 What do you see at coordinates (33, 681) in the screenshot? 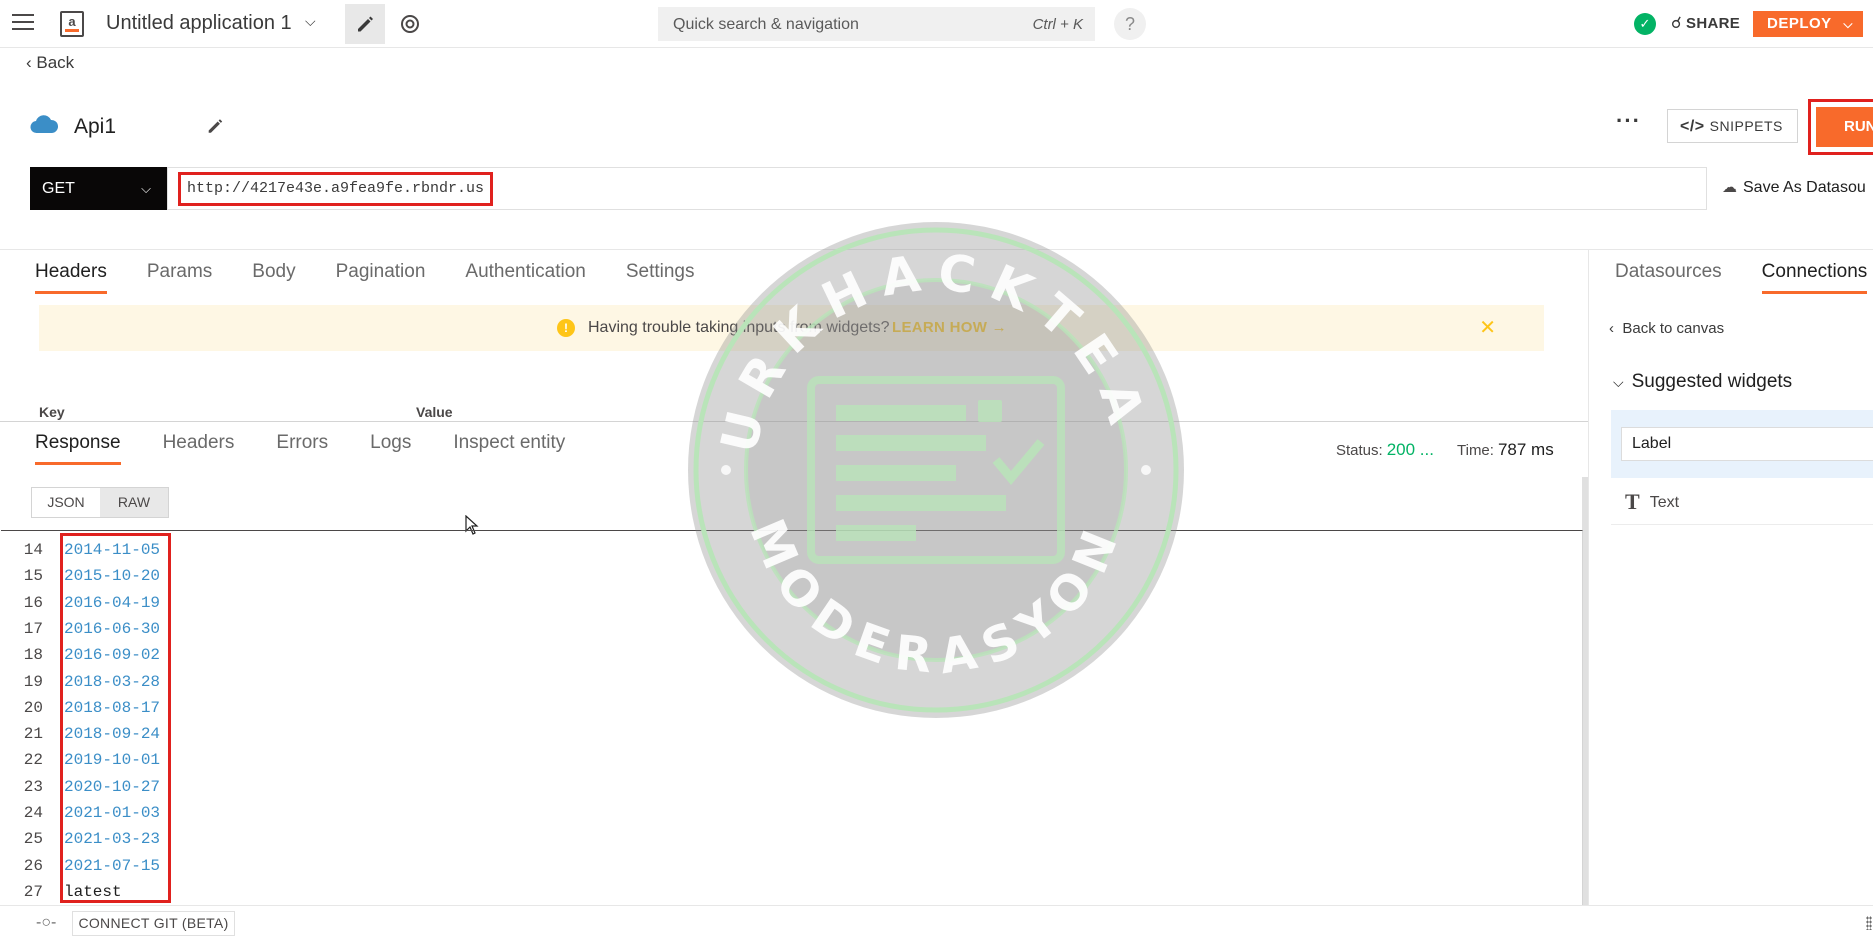
I see `line-number: 19` at bounding box center [33, 681].